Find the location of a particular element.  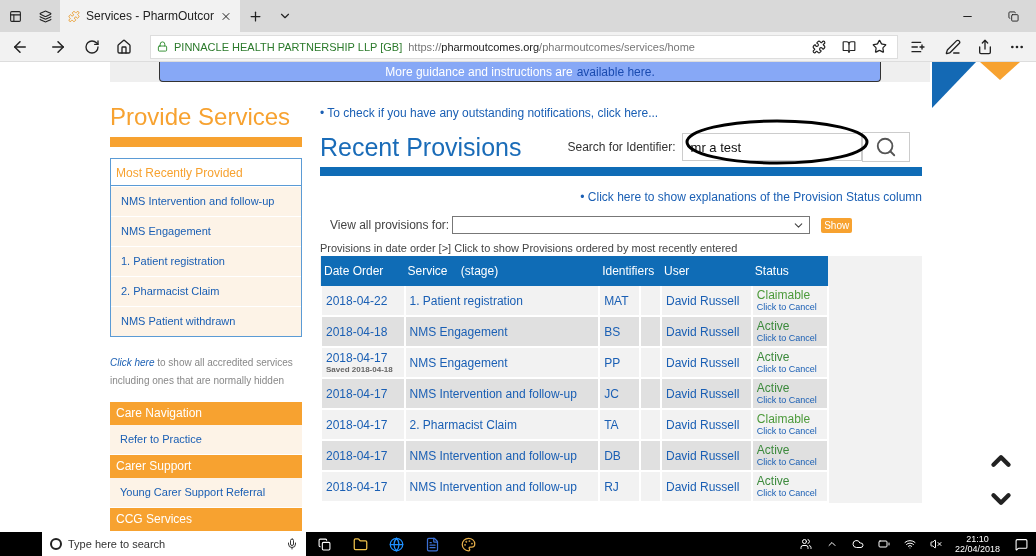

banner-link: available here. is located at coordinates (615, 71).